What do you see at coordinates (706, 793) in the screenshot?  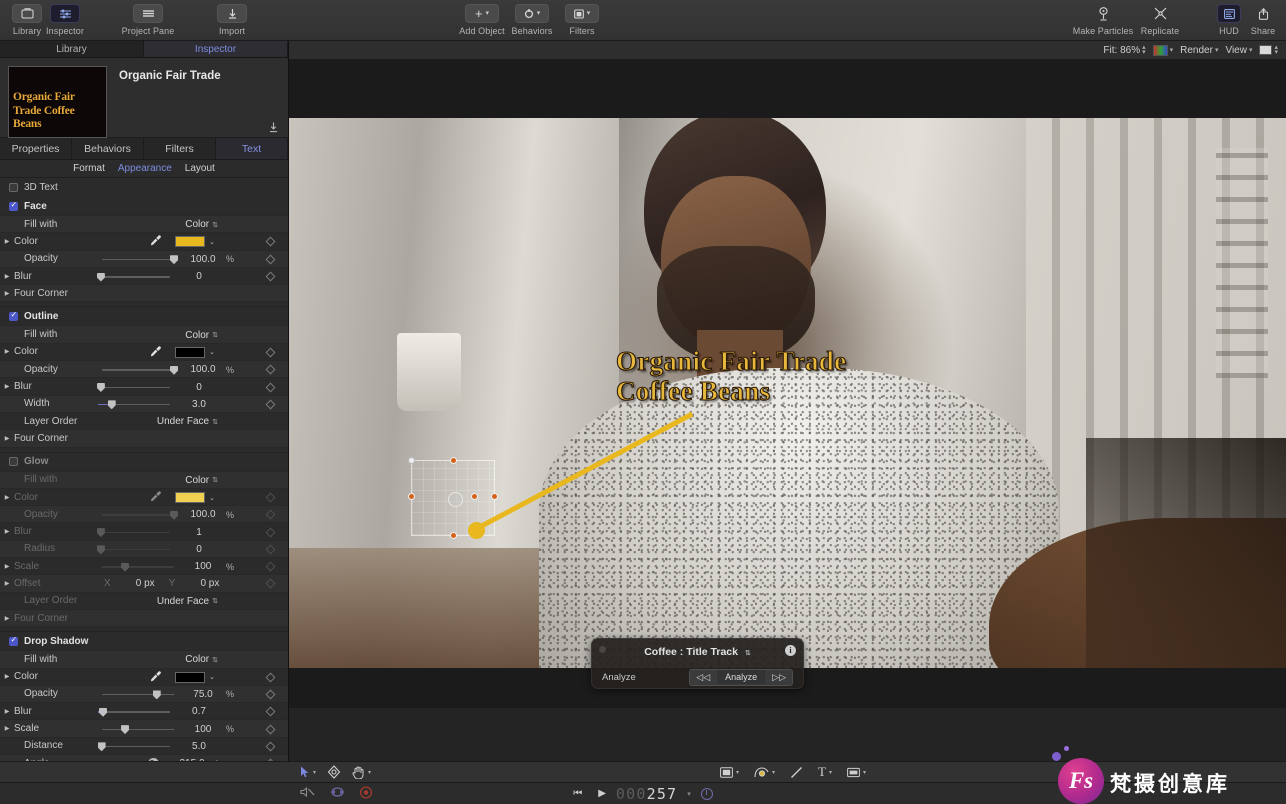 I see `timecode-mode-icon` at bounding box center [706, 793].